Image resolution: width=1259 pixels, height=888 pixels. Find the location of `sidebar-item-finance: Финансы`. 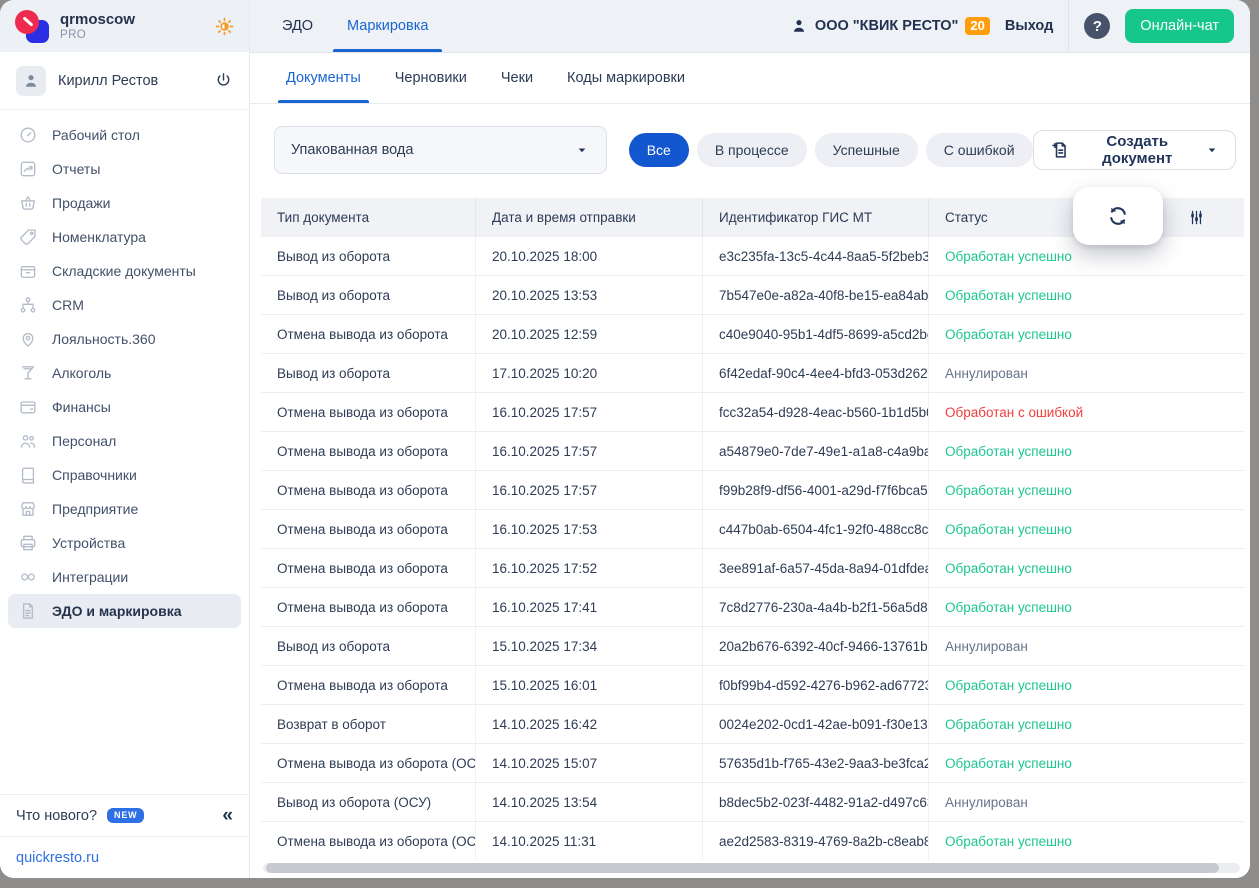

sidebar-item-finance: Финансы is located at coordinates (124, 407).